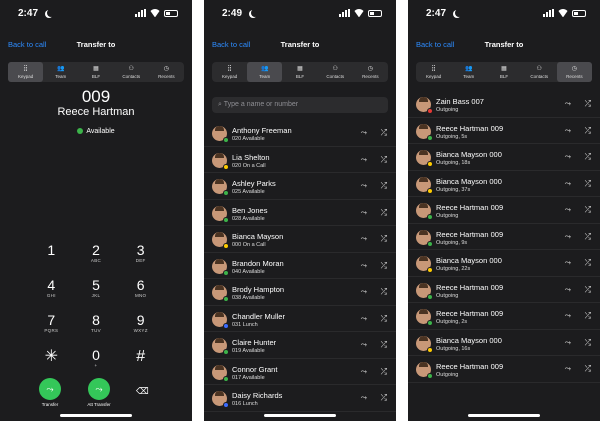  Describe the element at coordinates (226, 325) in the screenshot. I see `status-dot-icon` at that location.